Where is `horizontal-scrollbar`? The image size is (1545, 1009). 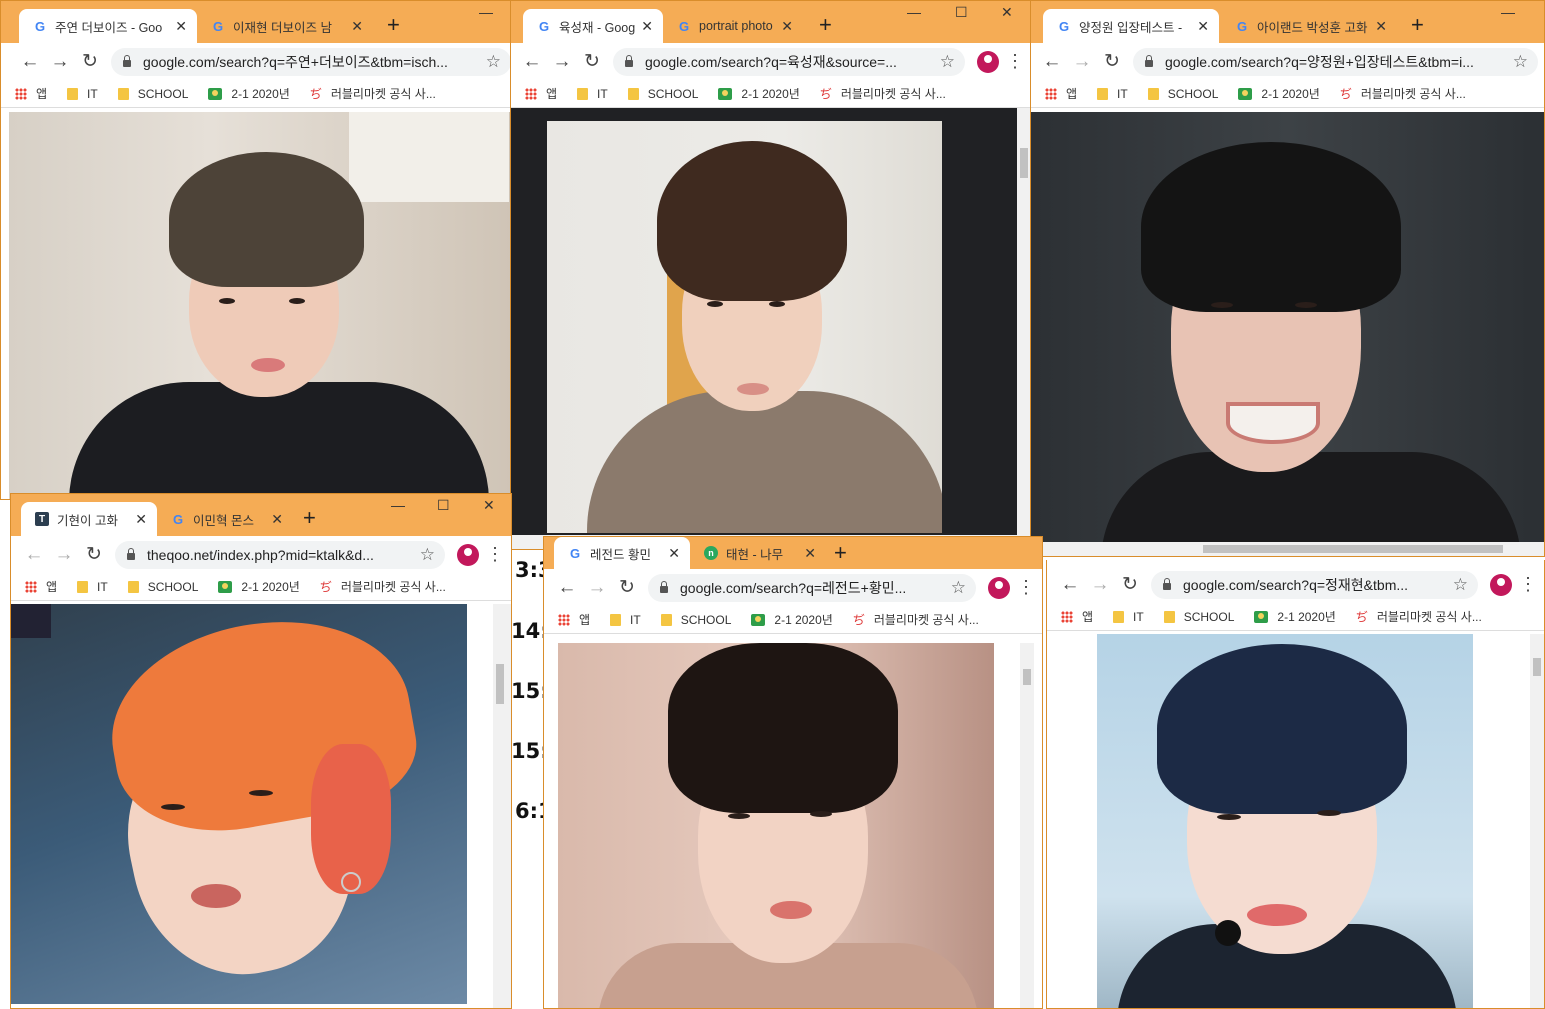 horizontal-scrollbar is located at coordinates (1287, 549).